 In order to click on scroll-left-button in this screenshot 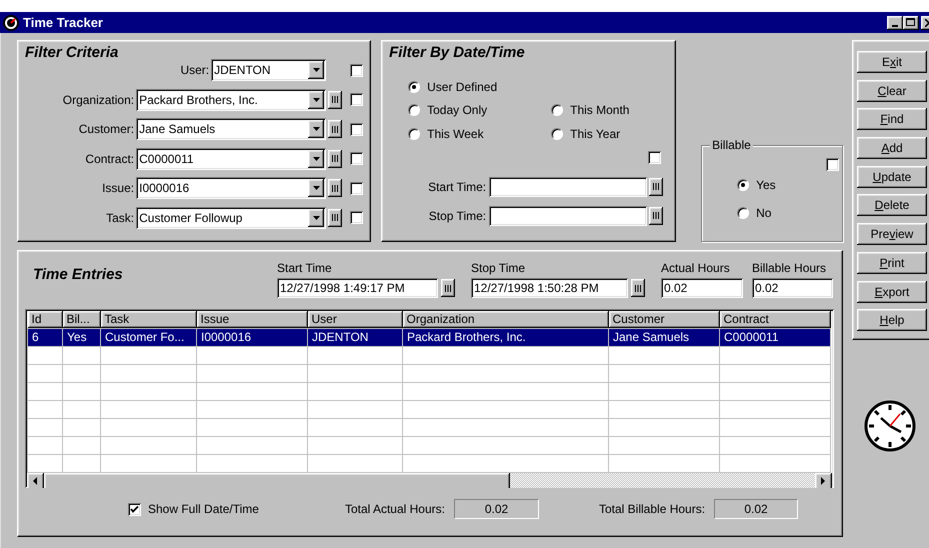, I will do `click(35, 480)`.